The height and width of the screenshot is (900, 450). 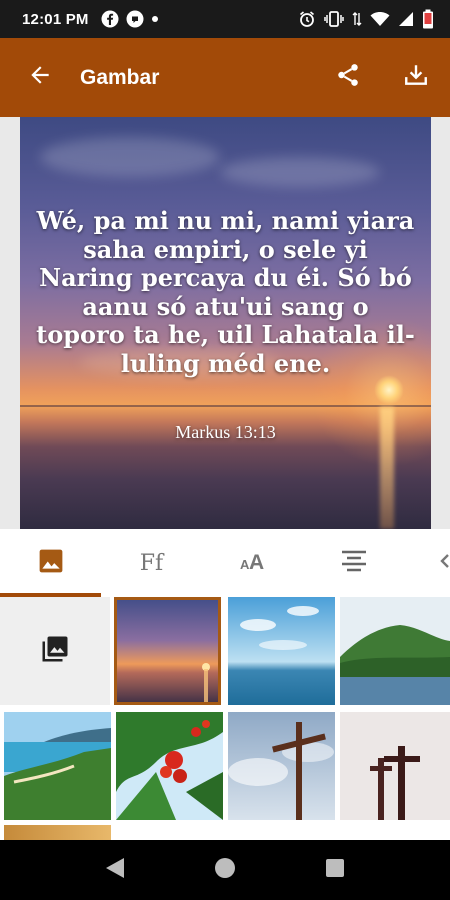 I want to click on tab-more, so click(x=427, y=563).